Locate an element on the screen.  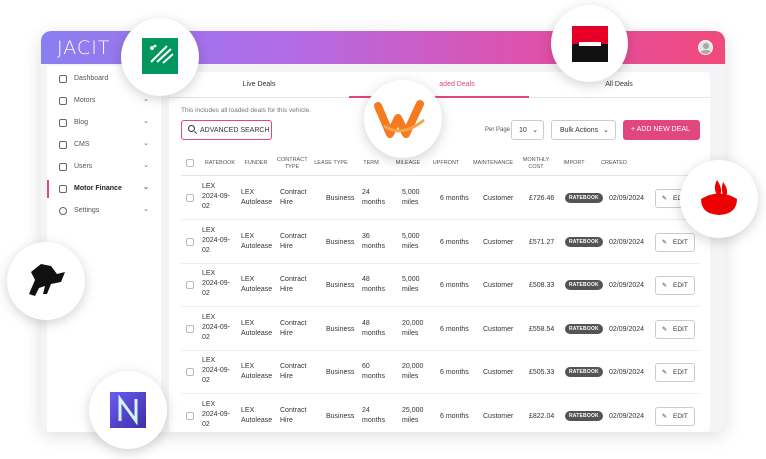
column-header: LEASE TYPE is located at coordinates (331, 163).